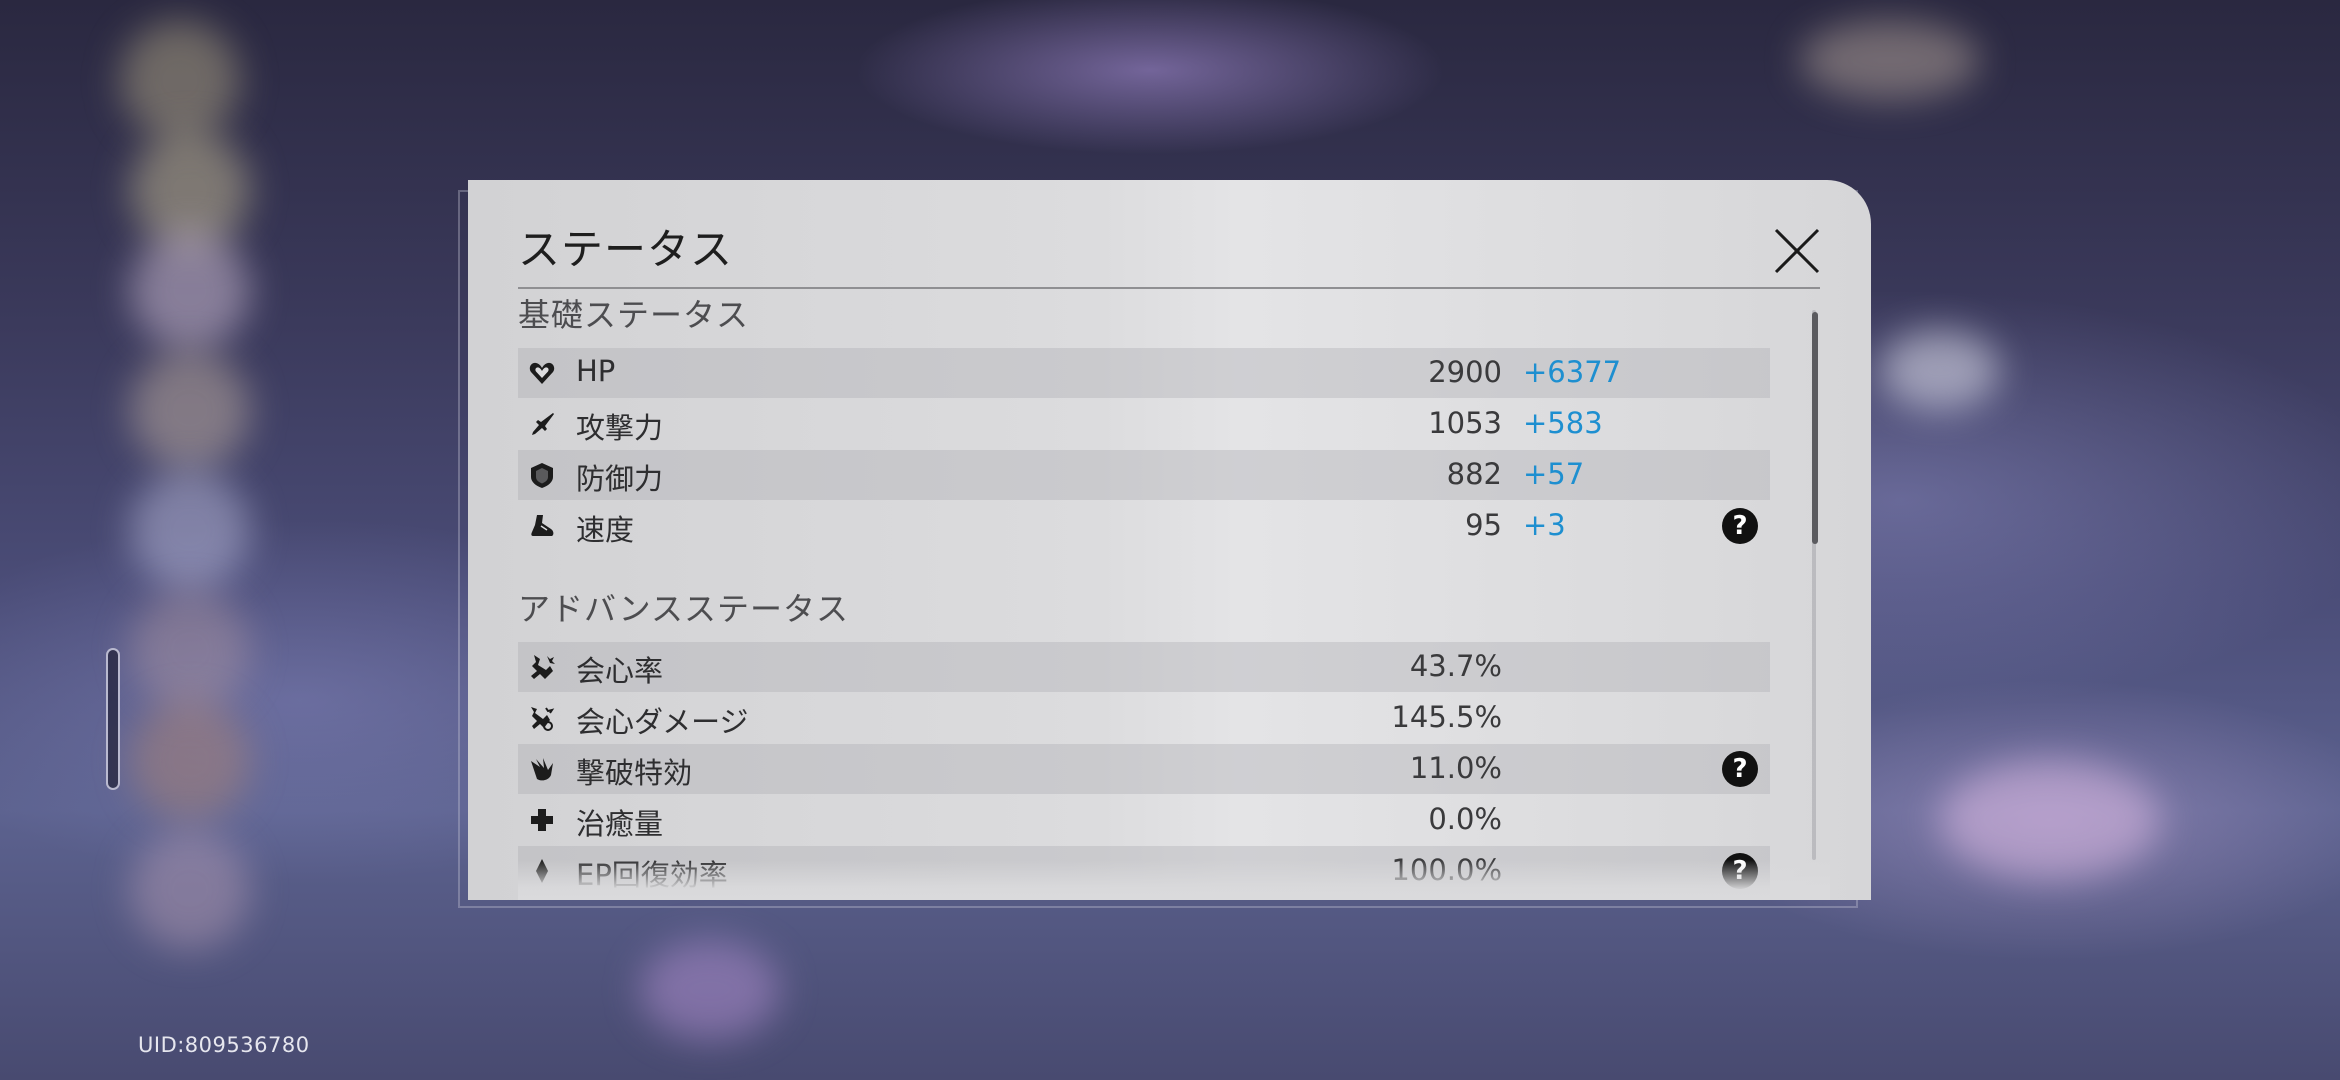  What do you see at coordinates (1446, 717) in the screenshot?
I see `stat-value: 145.5%` at bounding box center [1446, 717].